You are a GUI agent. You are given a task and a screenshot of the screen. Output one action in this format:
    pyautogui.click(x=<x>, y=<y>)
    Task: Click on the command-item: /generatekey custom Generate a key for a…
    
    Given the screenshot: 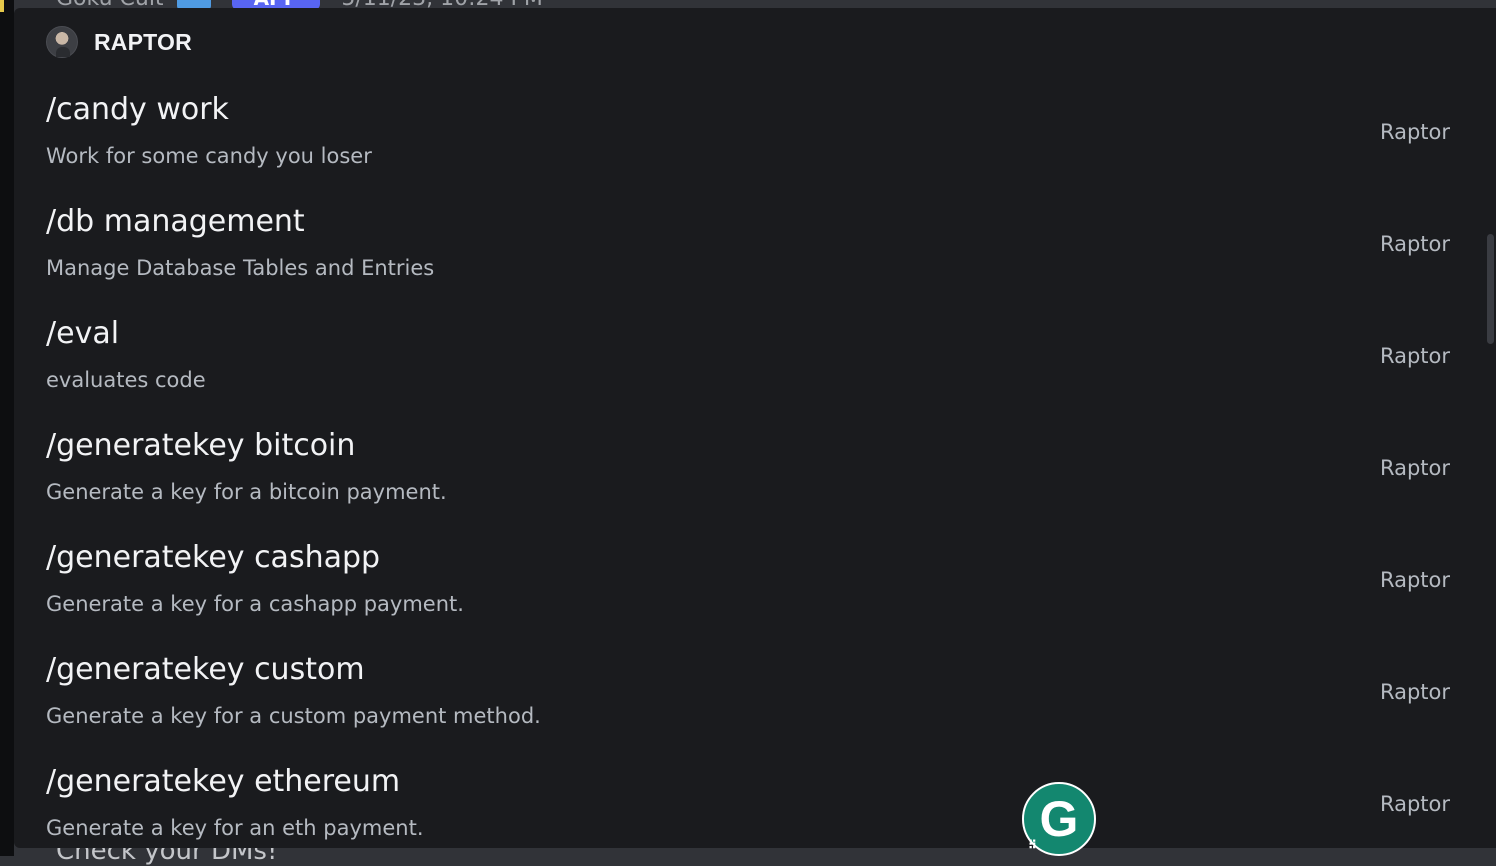 What is the action you would take?
    pyautogui.click(x=749, y=702)
    